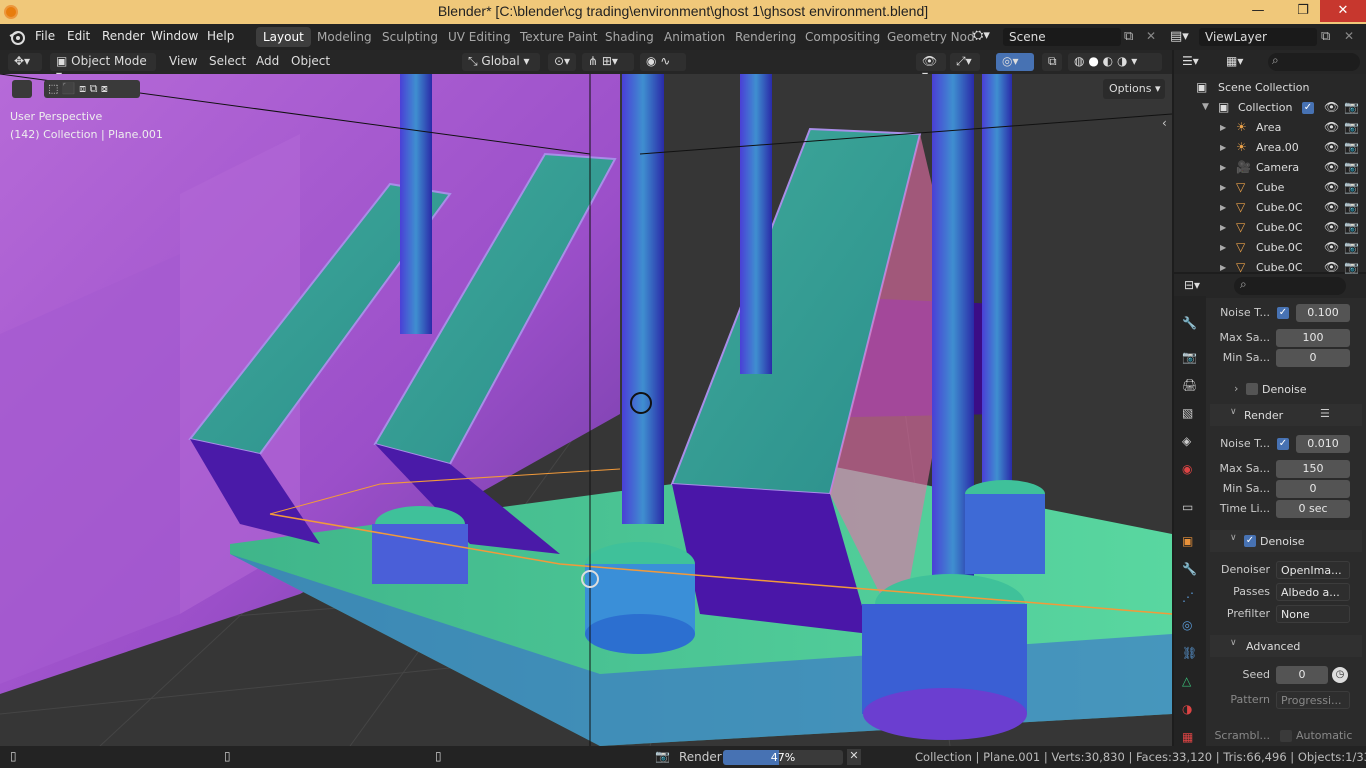 The image size is (1366, 768). I want to click on seed-field: 0, so click(1302, 675).